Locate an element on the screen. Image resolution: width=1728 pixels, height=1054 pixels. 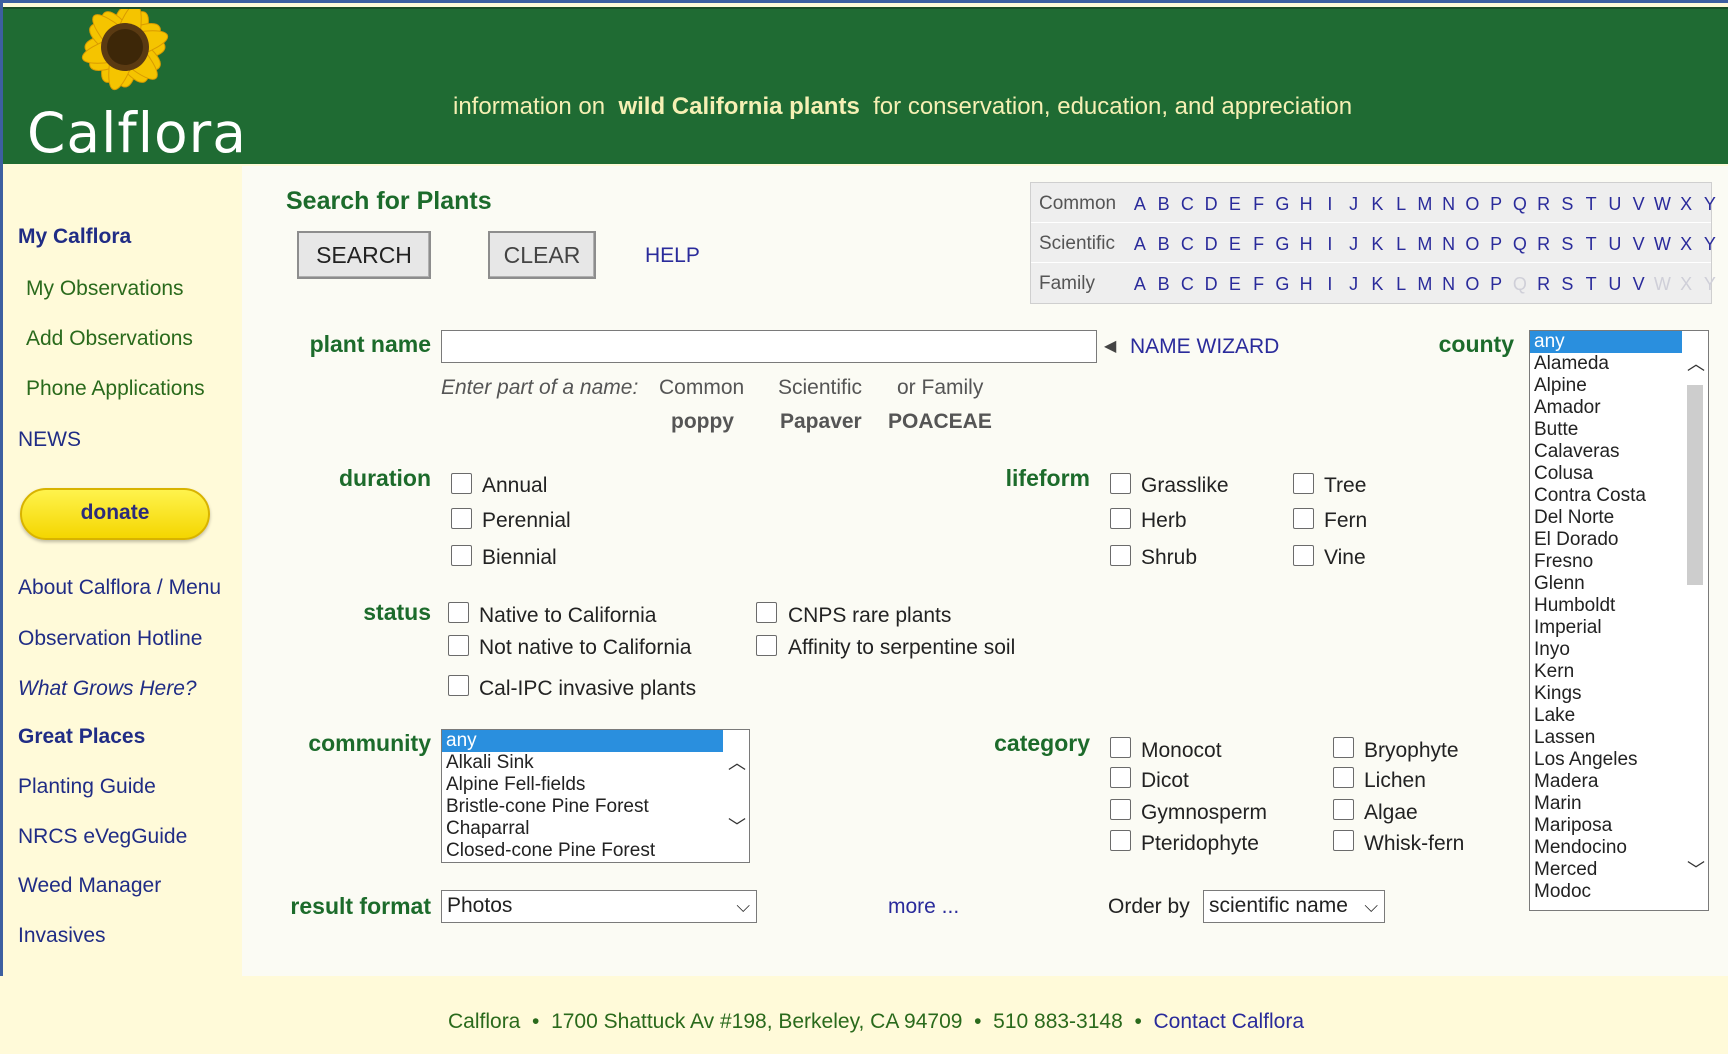
alpha-letter-family: Z is located at coordinates (1725, 284).